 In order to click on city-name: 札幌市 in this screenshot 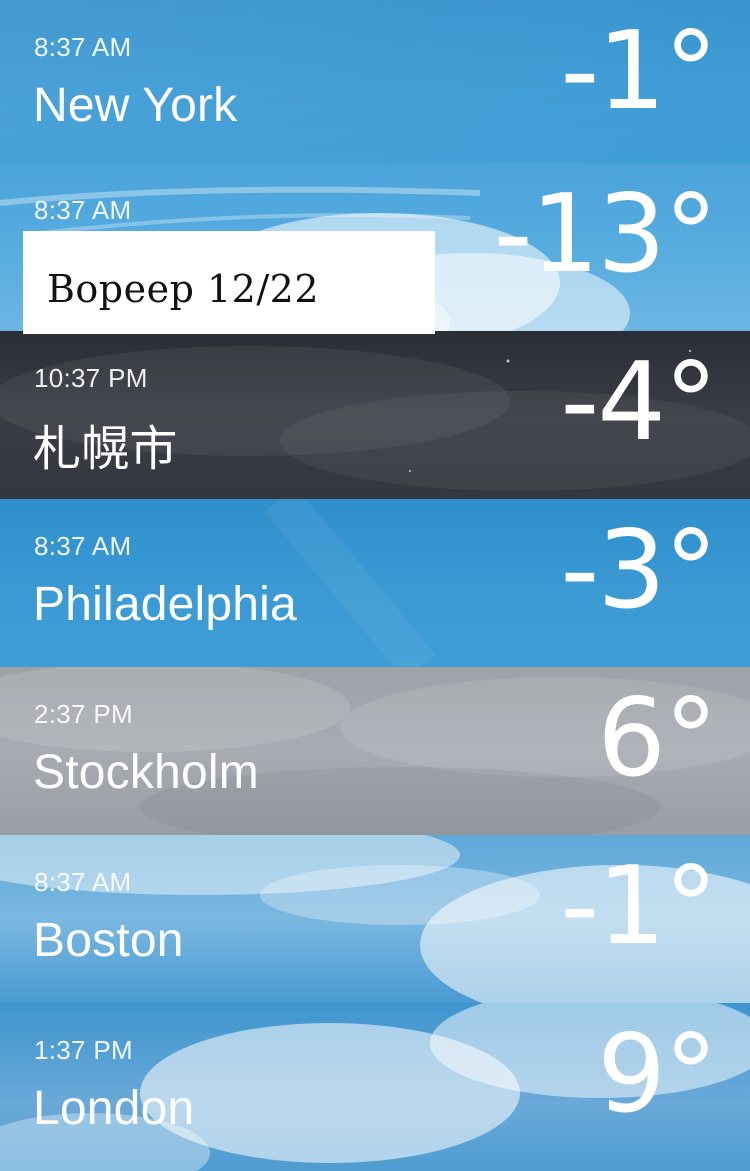, I will do `click(105, 449)`.